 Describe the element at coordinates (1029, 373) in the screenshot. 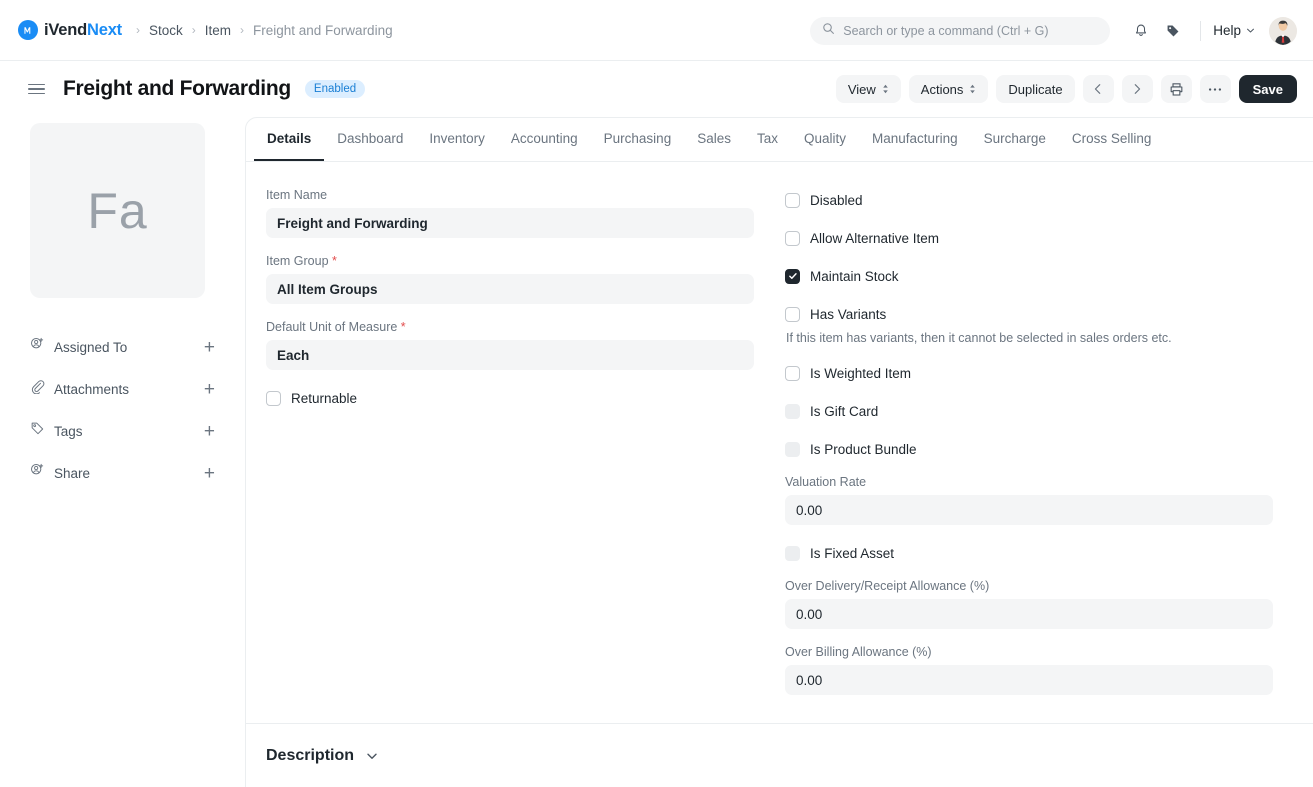

I see `checkbox-is-weighted-item: Is Weighted Item` at that location.